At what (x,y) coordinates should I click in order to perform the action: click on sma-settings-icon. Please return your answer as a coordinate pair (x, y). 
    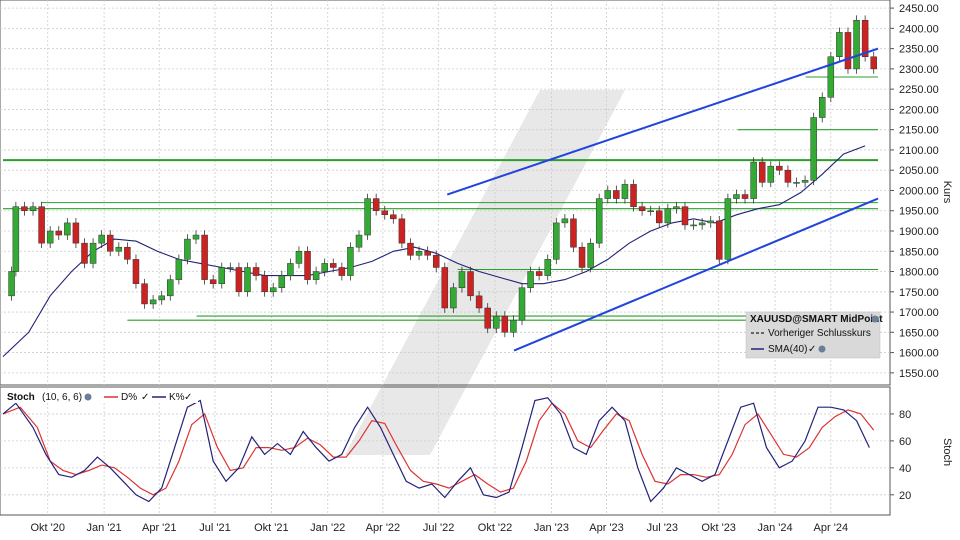
    Looking at the image, I should click on (822, 349).